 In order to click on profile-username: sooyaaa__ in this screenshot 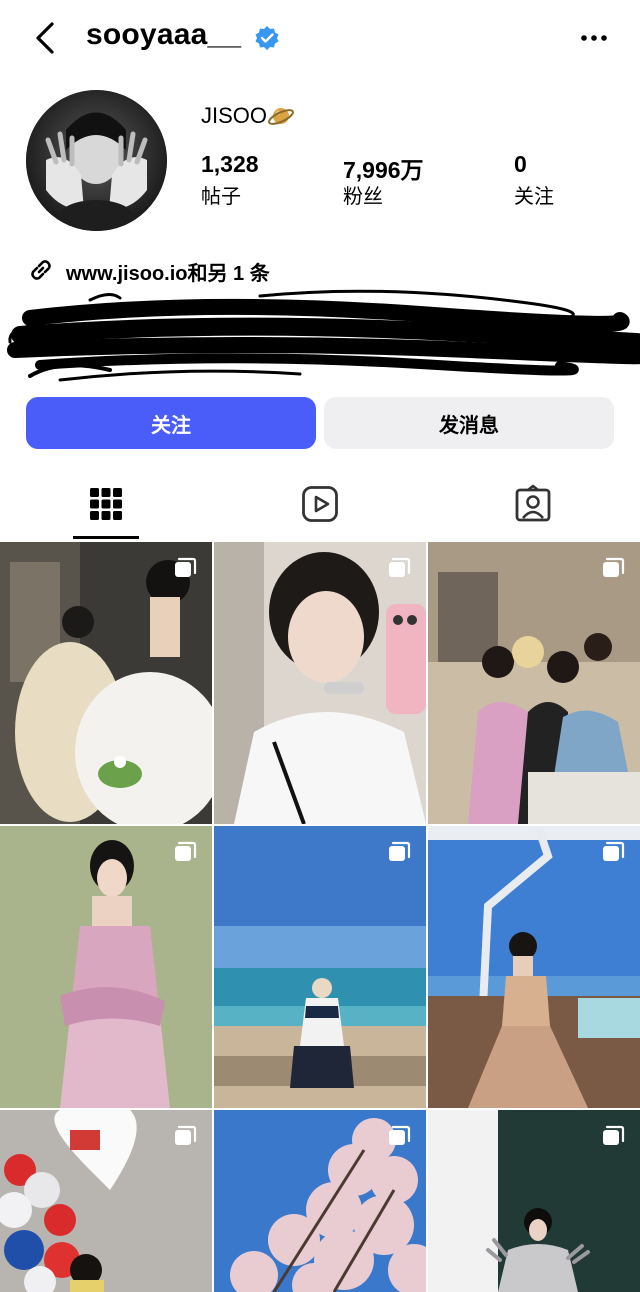, I will do `click(164, 34)`.